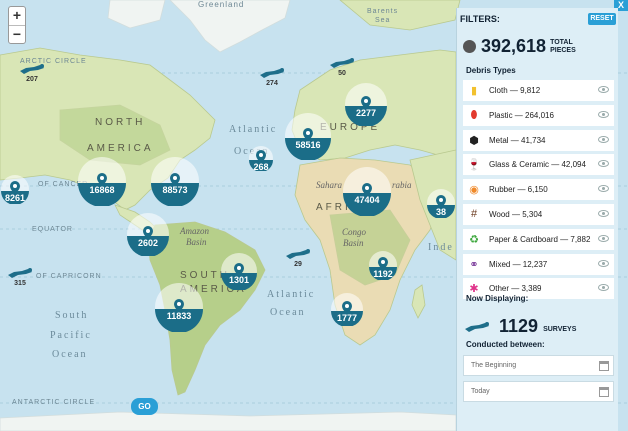  I want to click on debris-type-label: Rubber — 6,150, so click(518, 190).